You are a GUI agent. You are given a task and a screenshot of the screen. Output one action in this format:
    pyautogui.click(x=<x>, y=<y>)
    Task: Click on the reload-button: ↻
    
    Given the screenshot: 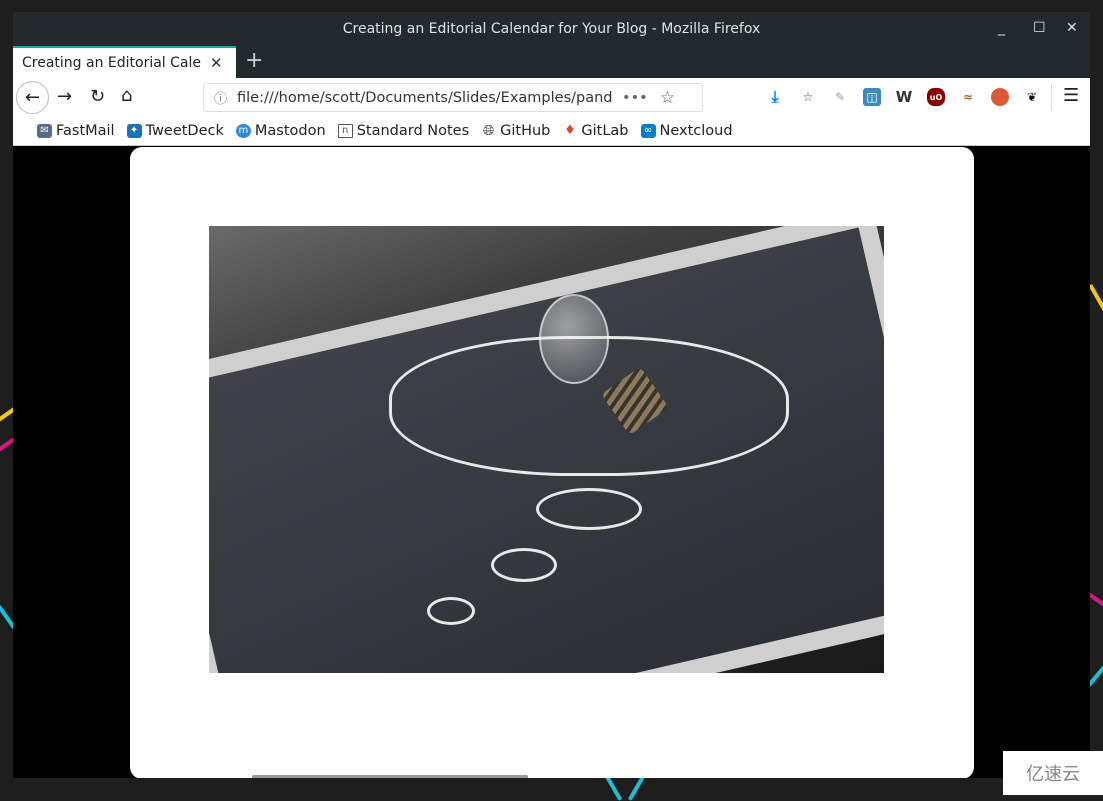 What is the action you would take?
    pyautogui.click(x=97, y=96)
    